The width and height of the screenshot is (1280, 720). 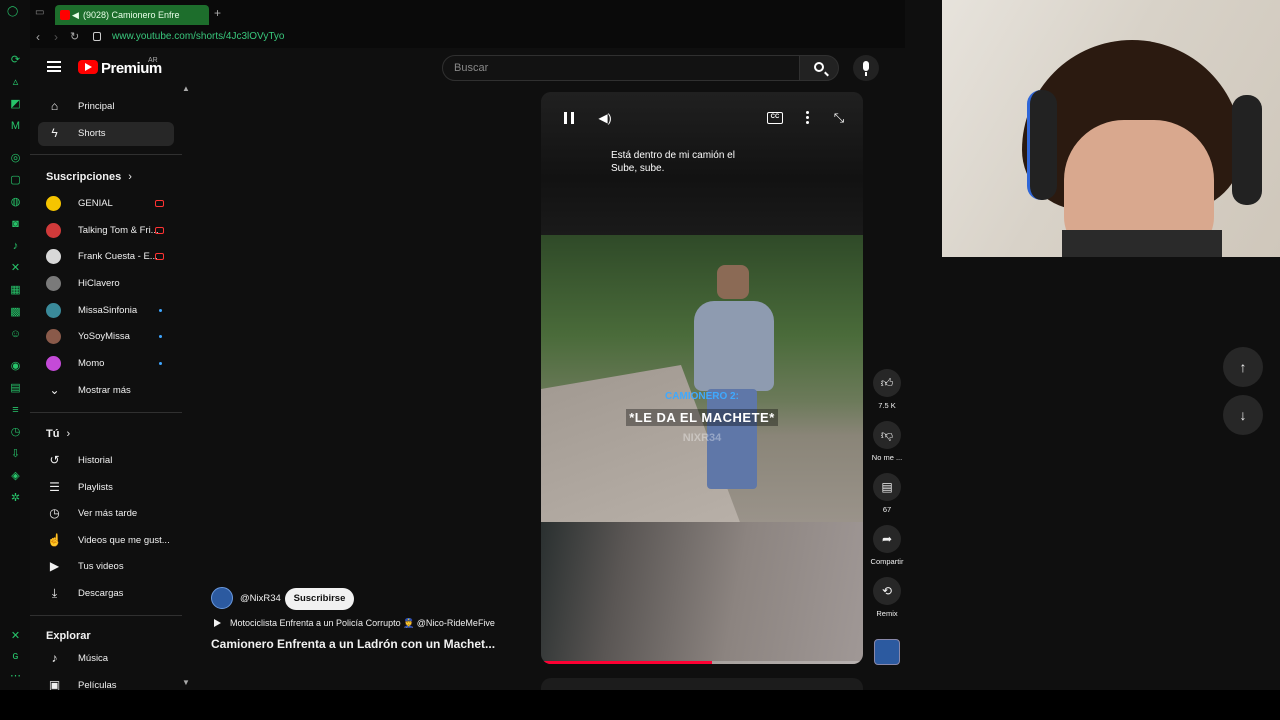 I want to click on video-scene, so click(x=702, y=380).